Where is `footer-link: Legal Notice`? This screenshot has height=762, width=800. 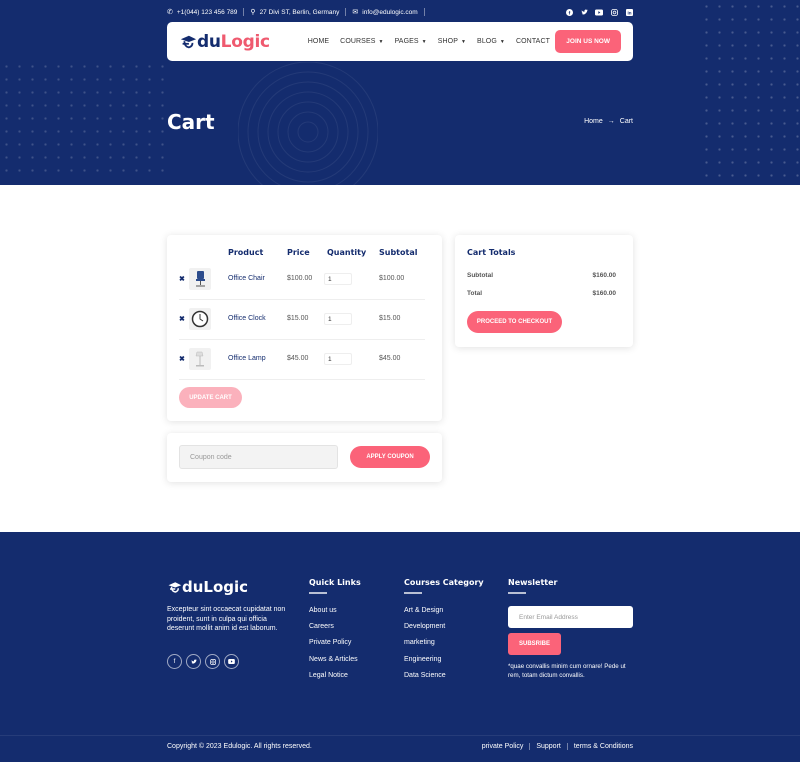 footer-link: Legal Notice is located at coordinates (333, 675).